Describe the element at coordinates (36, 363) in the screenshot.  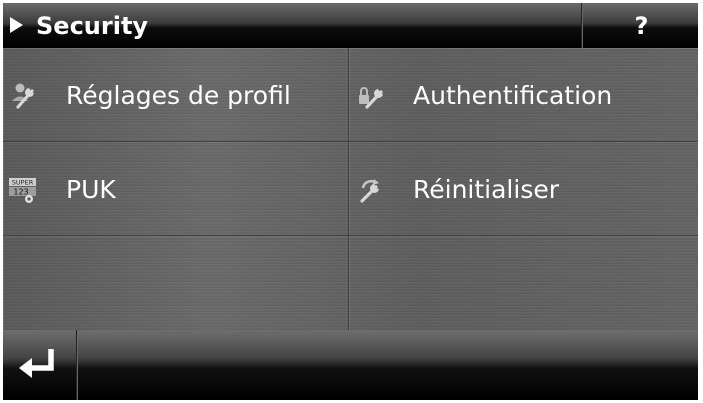
I see `return-arrow-icon` at that location.